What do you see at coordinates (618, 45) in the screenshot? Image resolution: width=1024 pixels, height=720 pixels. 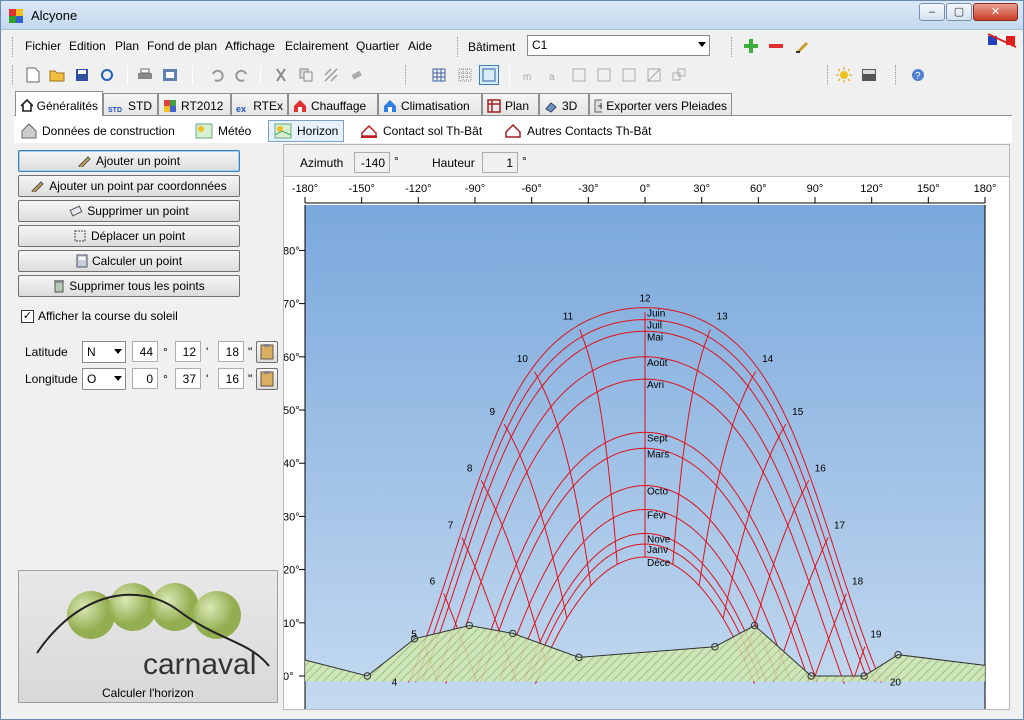 I see `building-select: C1` at bounding box center [618, 45].